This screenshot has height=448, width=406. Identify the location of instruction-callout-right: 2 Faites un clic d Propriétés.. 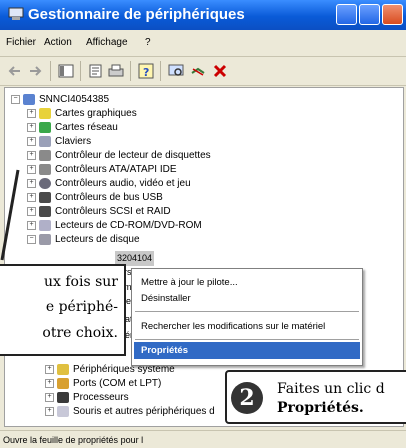
(315, 397).